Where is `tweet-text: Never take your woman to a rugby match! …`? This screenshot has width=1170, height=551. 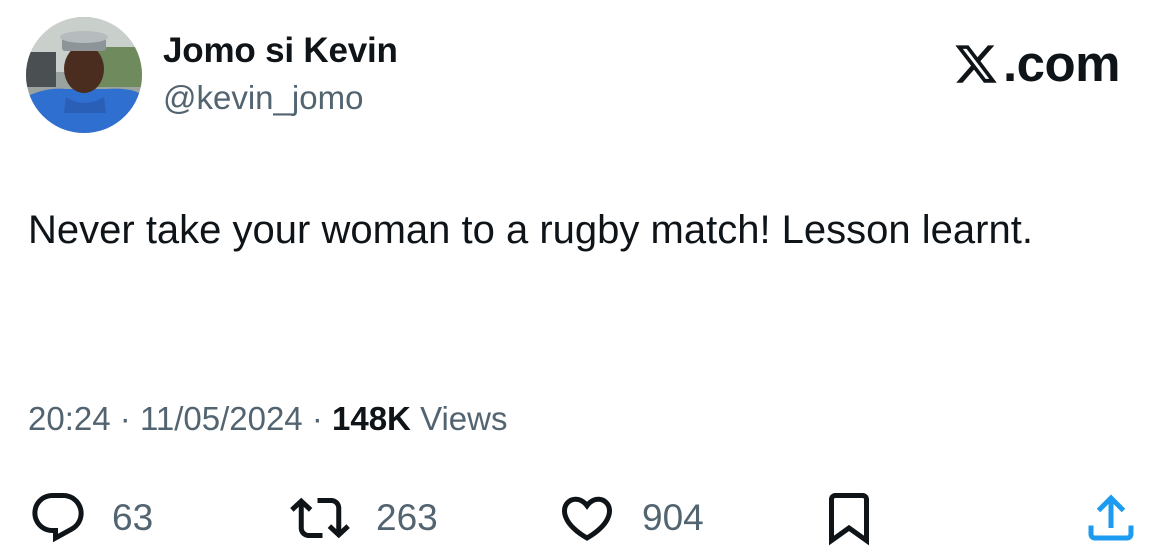 tweet-text: Never take your woman to a rugby match! … is located at coordinates (530, 230).